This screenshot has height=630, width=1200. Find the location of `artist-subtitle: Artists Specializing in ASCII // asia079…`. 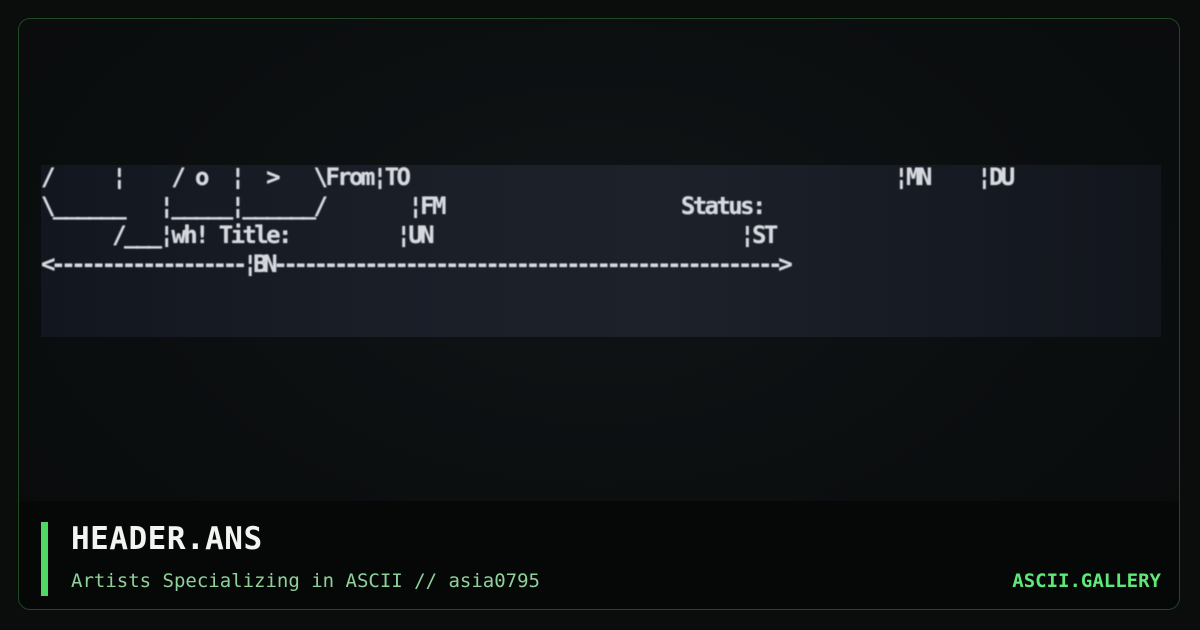

artist-subtitle: Artists Specializing in ASCII // asia079… is located at coordinates (305, 581).